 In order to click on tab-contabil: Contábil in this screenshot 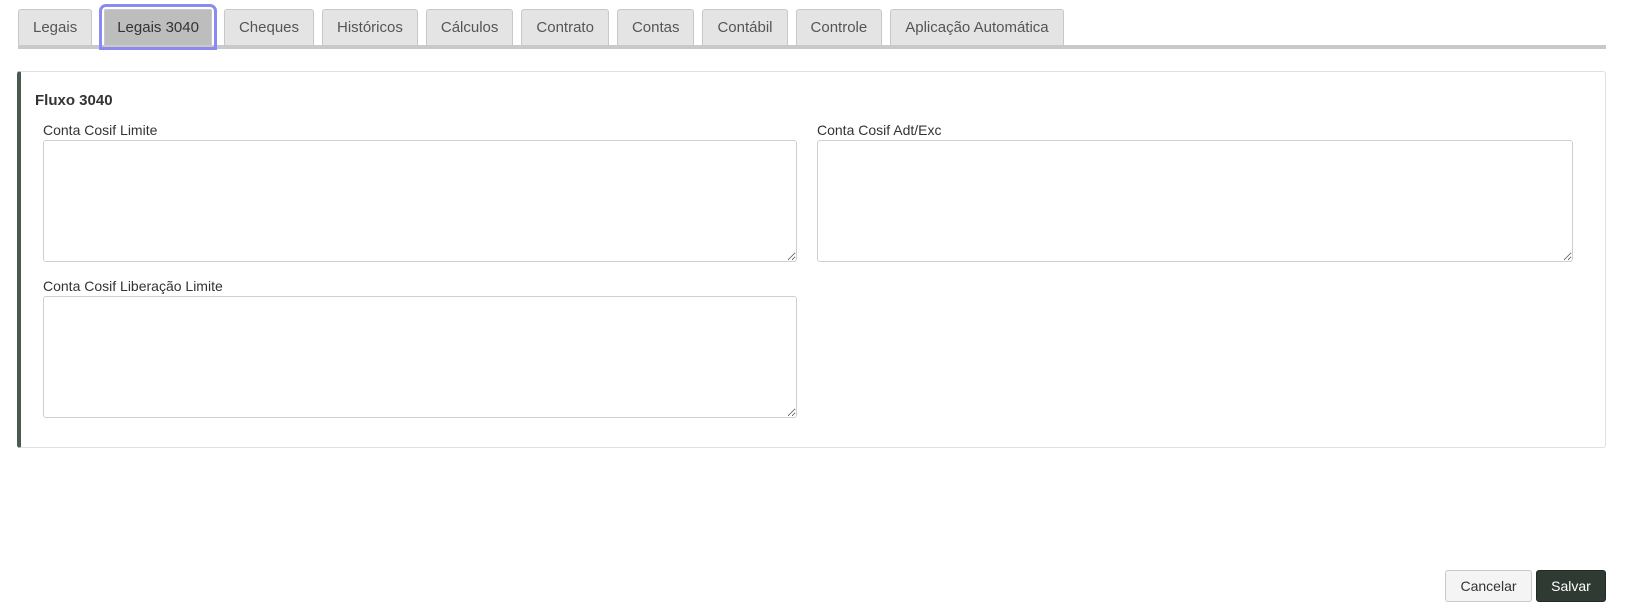, I will do `click(745, 27)`.